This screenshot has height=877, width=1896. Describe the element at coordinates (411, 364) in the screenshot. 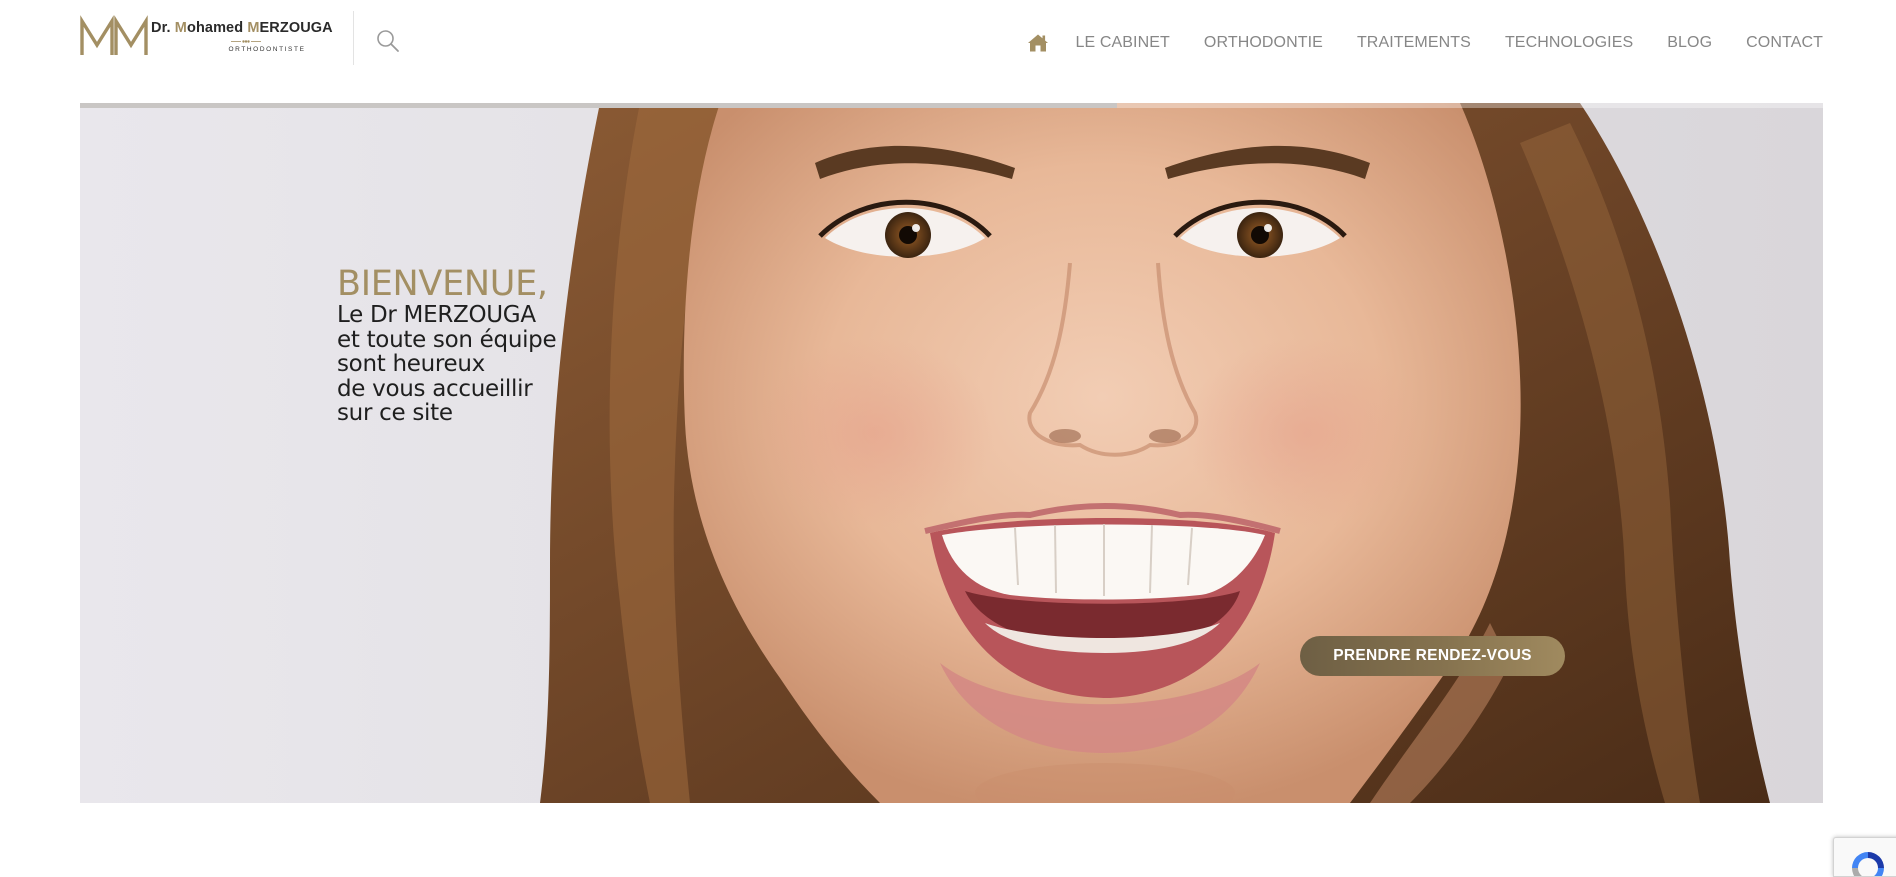

I see `hero-text-line: sont heureux` at that location.